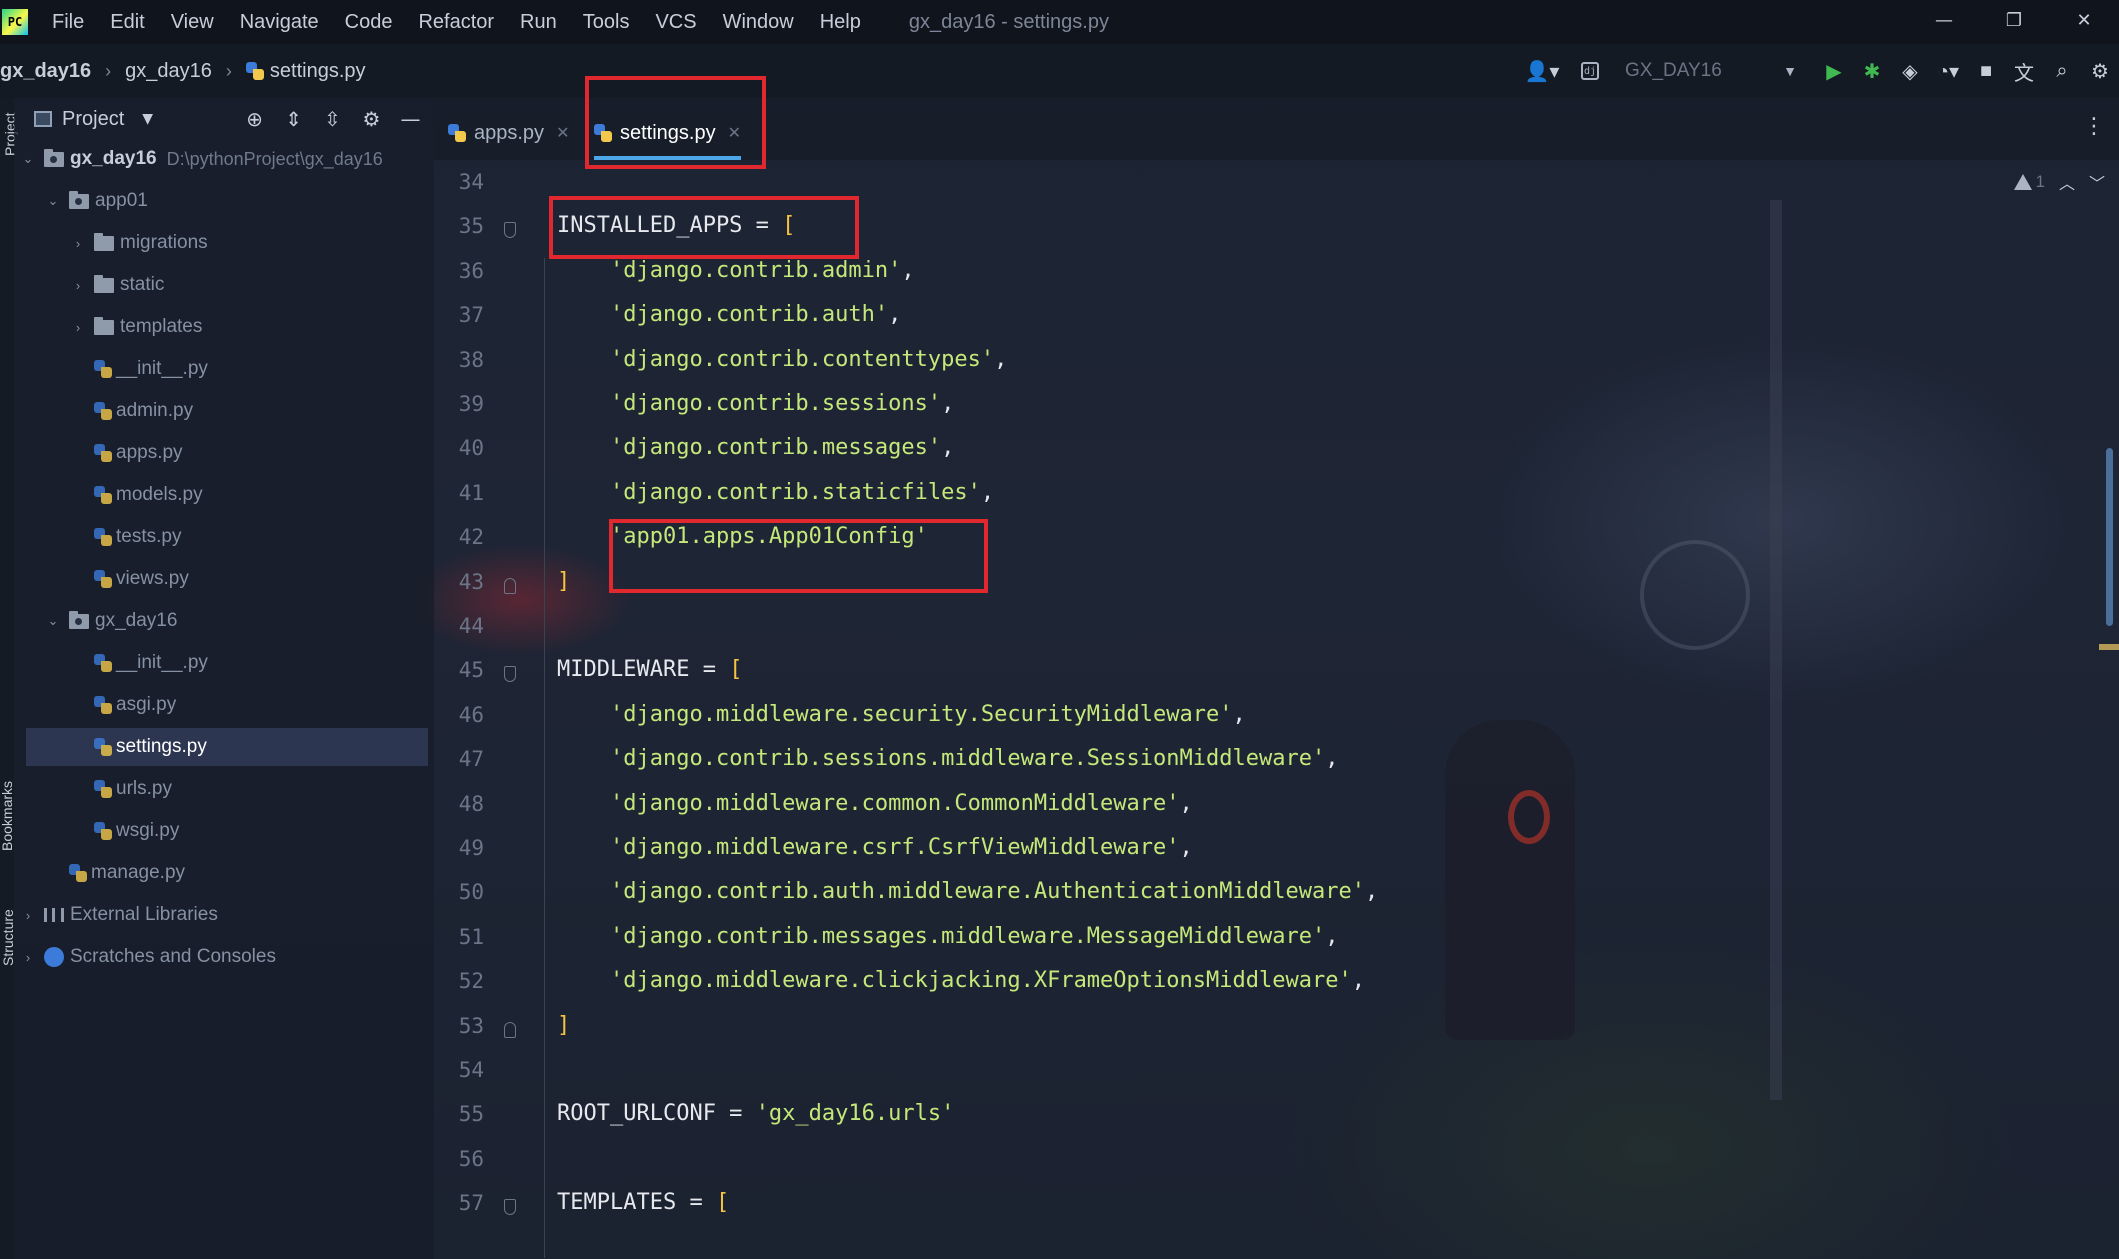 The height and width of the screenshot is (1259, 2119). Describe the element at coordinates (68, 22) in the screenshot. I see `menu-file: File` at that location.